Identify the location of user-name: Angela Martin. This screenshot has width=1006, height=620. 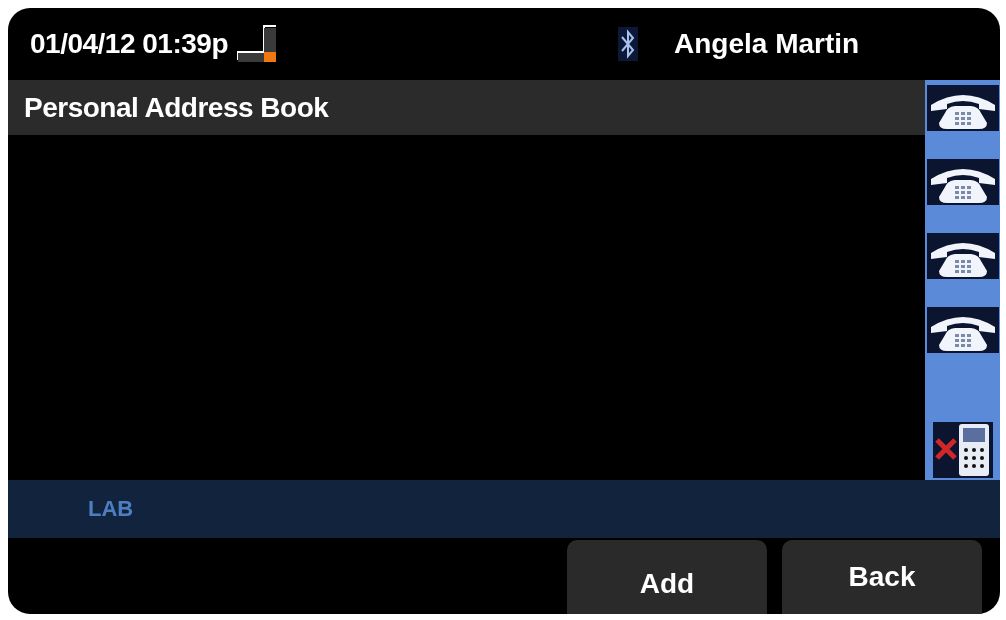
(767, 44).